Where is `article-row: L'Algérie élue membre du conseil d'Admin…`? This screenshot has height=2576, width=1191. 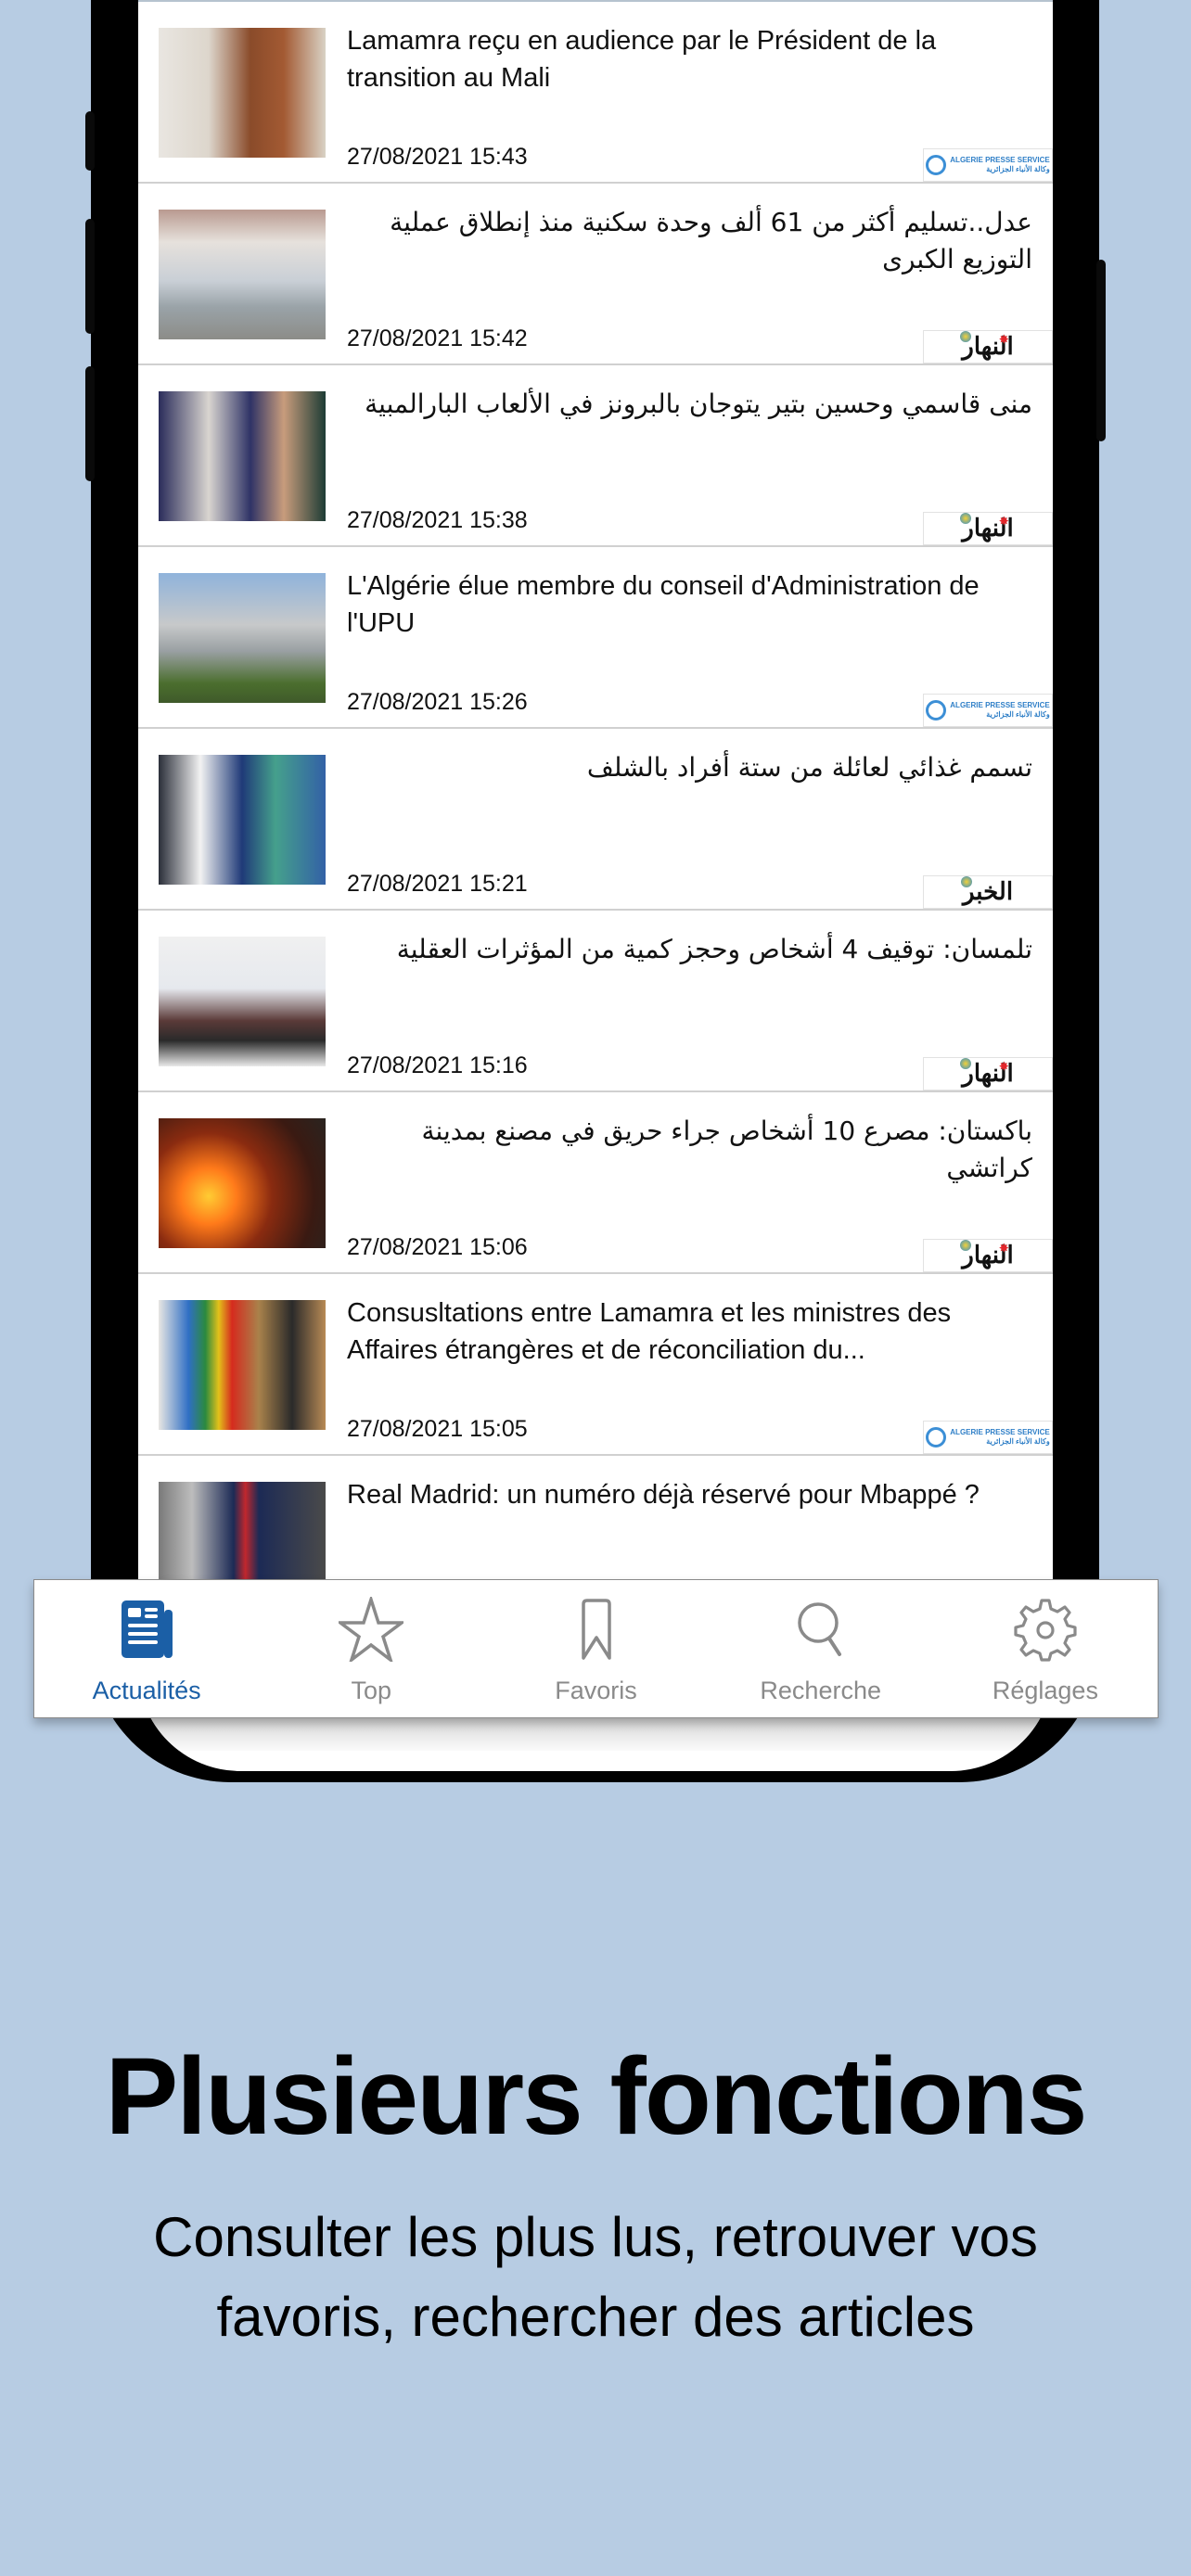
article-row: L'Algérie élue membre du conseil d'Admin… is located at coordinates (595, 638).